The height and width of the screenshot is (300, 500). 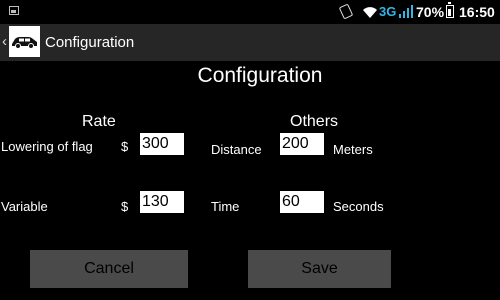 I want to click on time-label: Time, so click(x=225, y=206).